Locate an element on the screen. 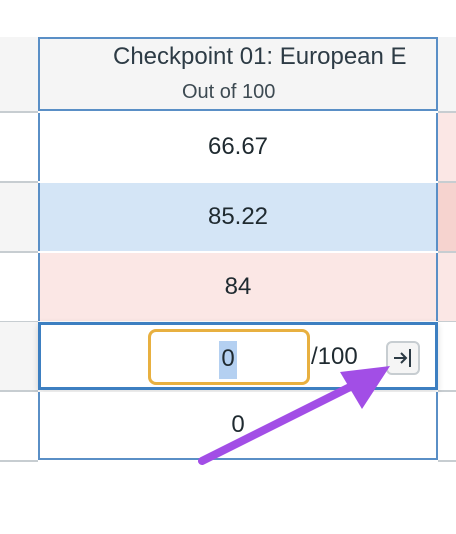 This screenshot has width=456, height=534. grade-detail-tray-button is located at coordinates (403, 358).